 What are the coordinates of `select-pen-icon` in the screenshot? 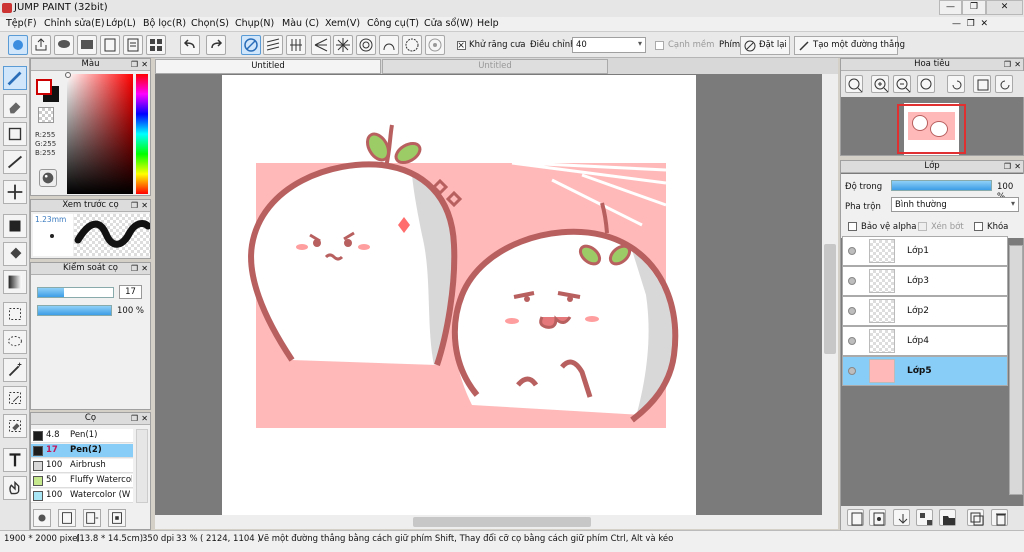 It's located at (15, 398).